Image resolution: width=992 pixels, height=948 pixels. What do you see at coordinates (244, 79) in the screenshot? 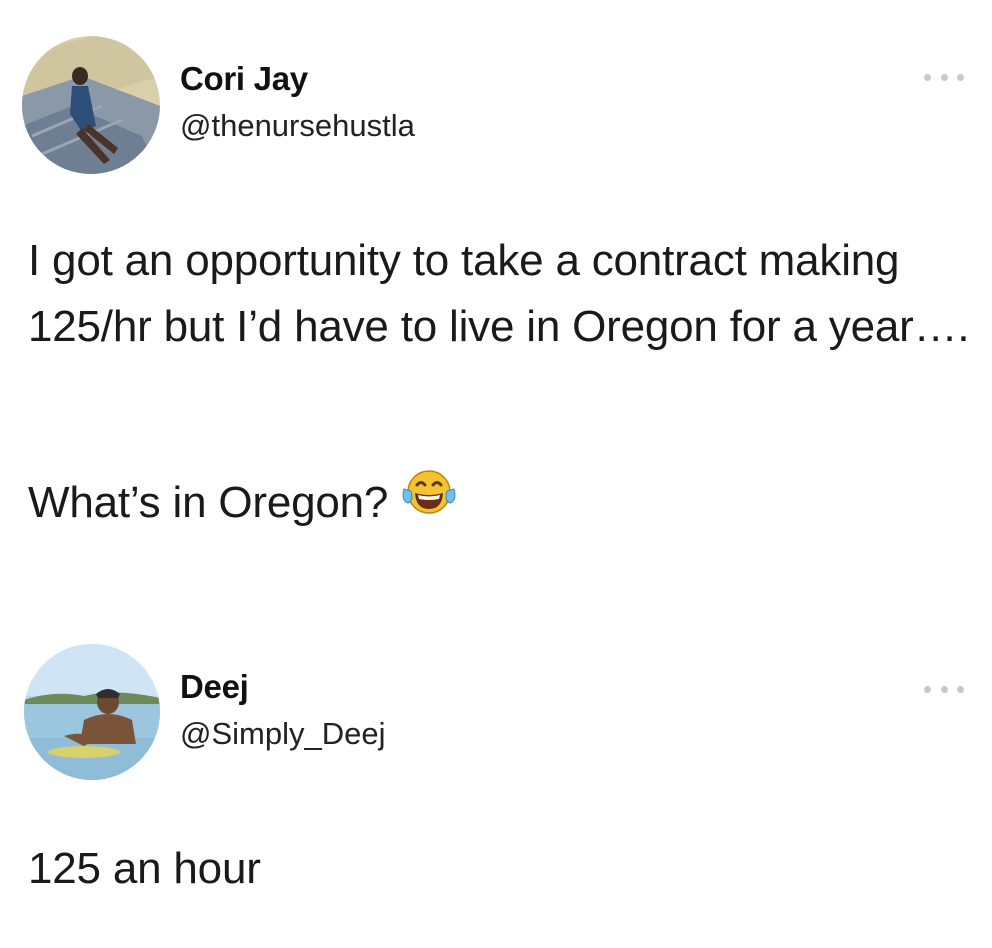
I see `display-name: Cori Jay` at bounding box center [244, 79].